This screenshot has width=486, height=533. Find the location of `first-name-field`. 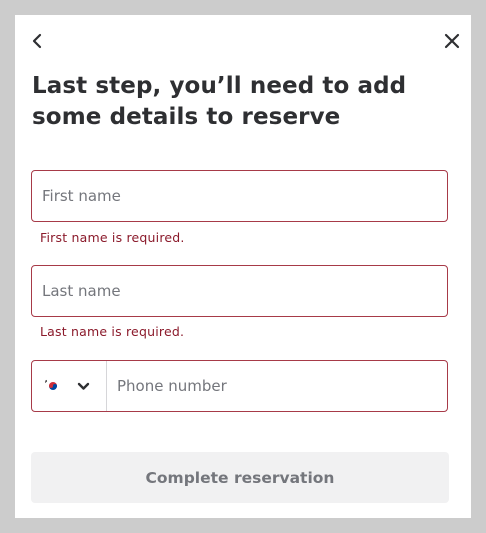

first-name-field is located at coordinates (239, 196).